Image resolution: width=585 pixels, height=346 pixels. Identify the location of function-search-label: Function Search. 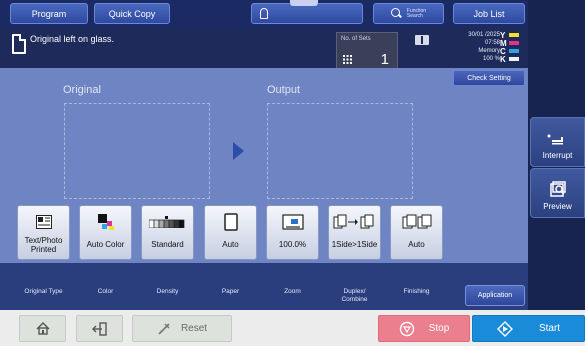
(416, 13).